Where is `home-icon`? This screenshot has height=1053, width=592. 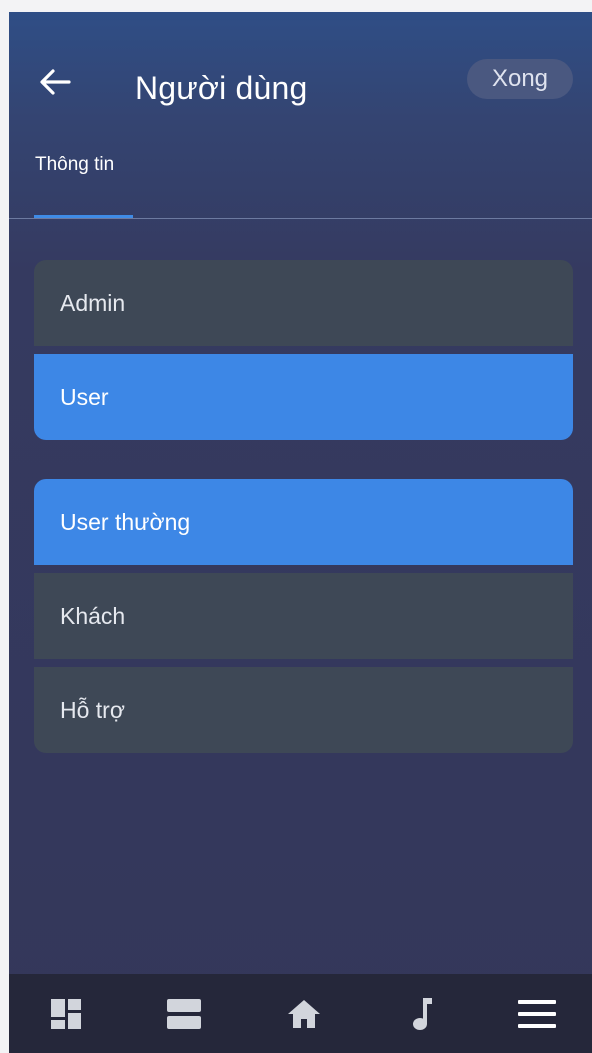
home-icon is located at coordinates (304, 1013).